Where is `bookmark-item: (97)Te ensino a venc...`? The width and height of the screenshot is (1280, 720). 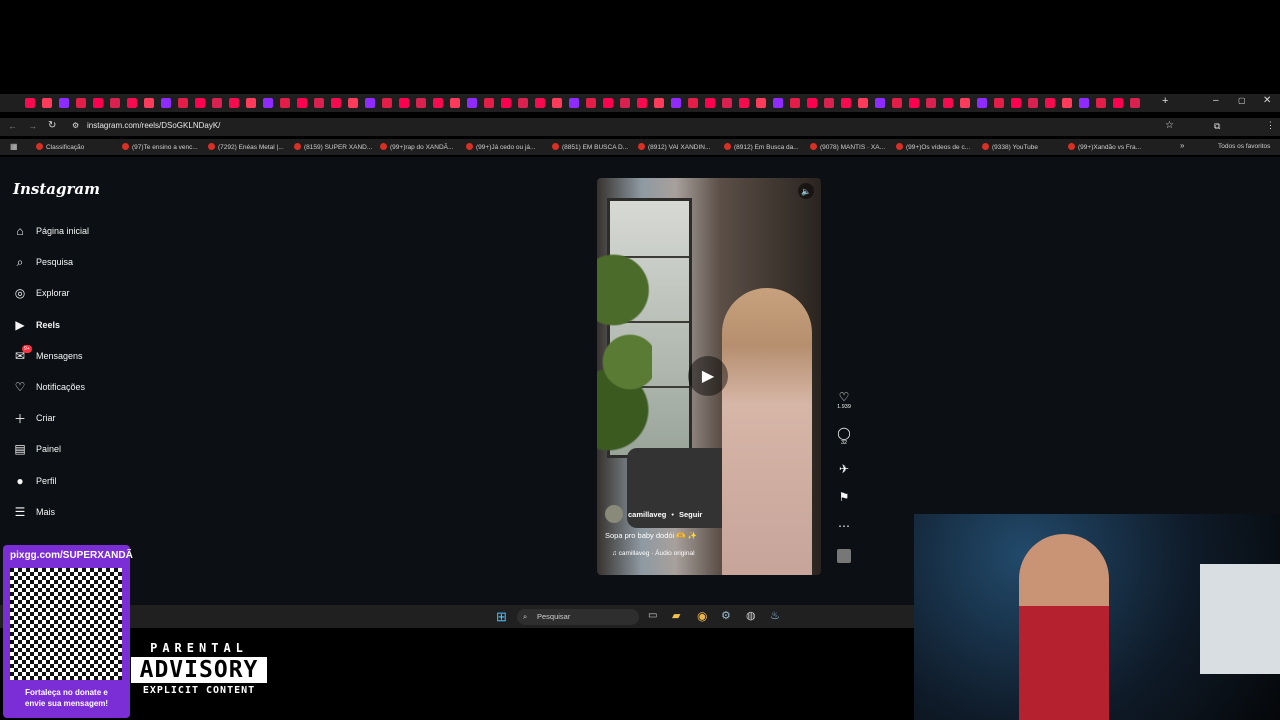
bookmark-item: (97)Te ensino a venc... is located at coordinates (160, 147).